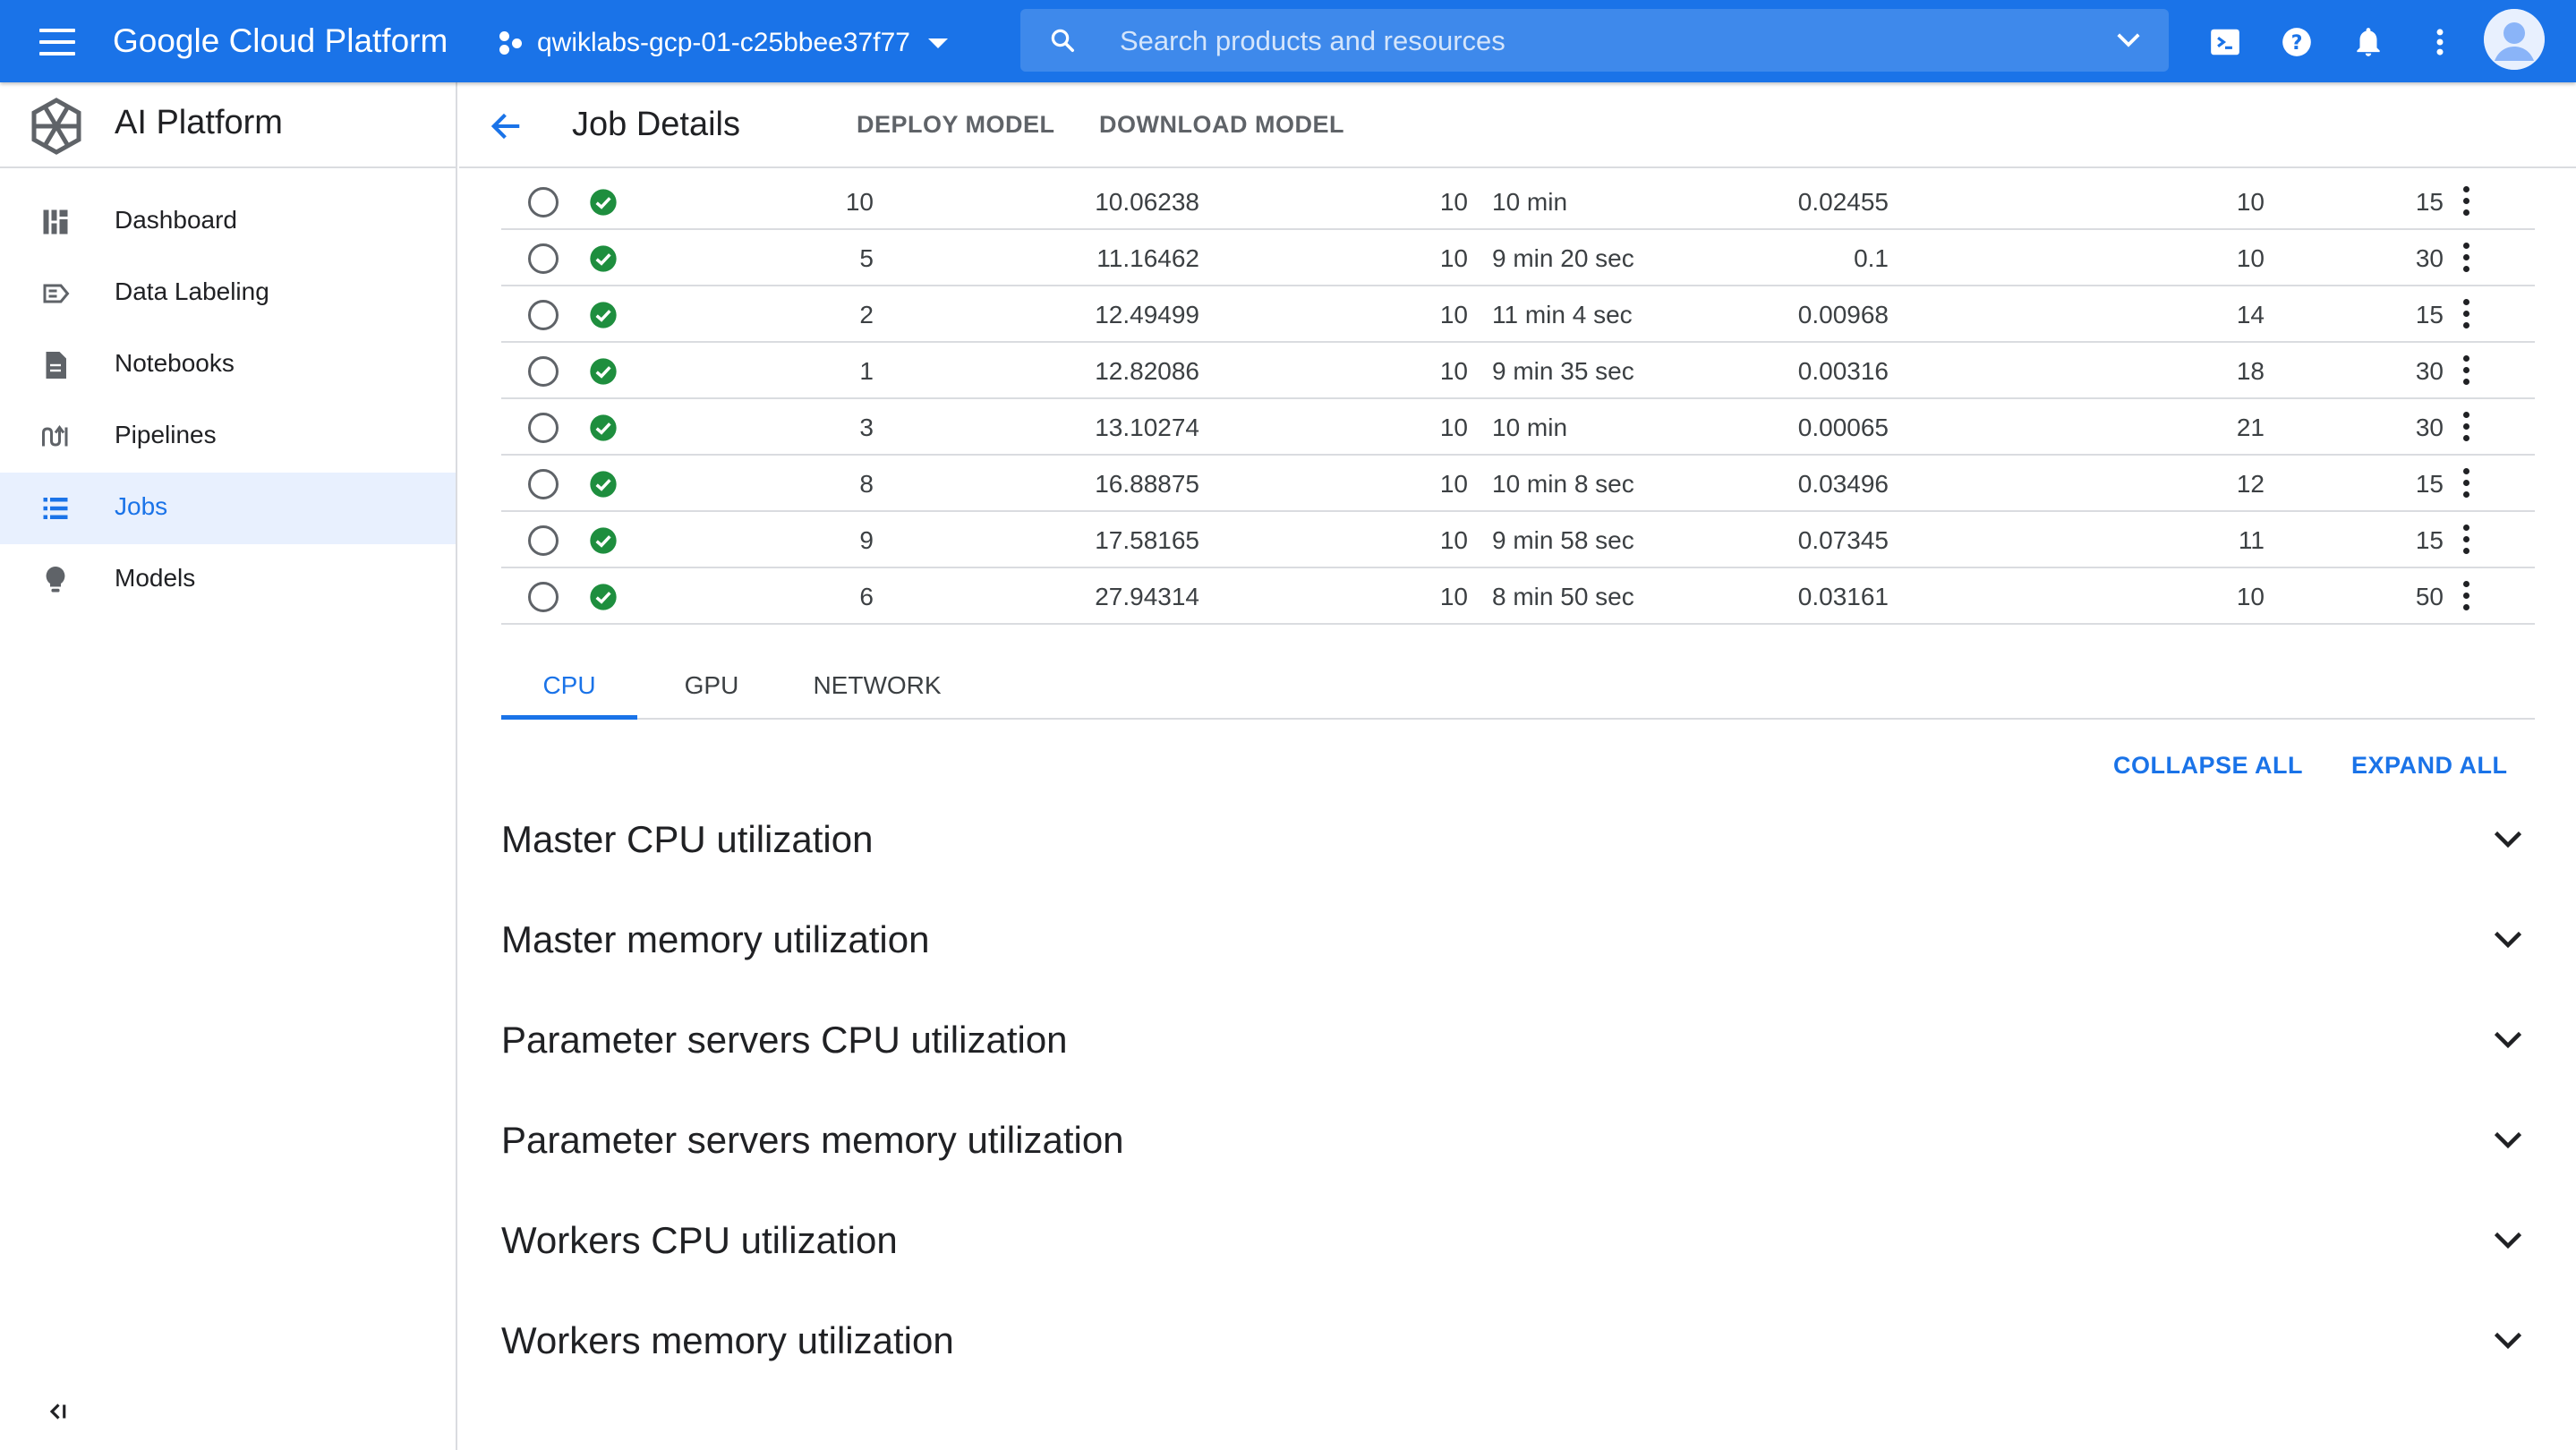 The width and height of the screenshot is (2576, 1450). Describe the element at coordinates (1871, 258) in the screenshot. I see `learning-rate-cell: 0.1` at that location.